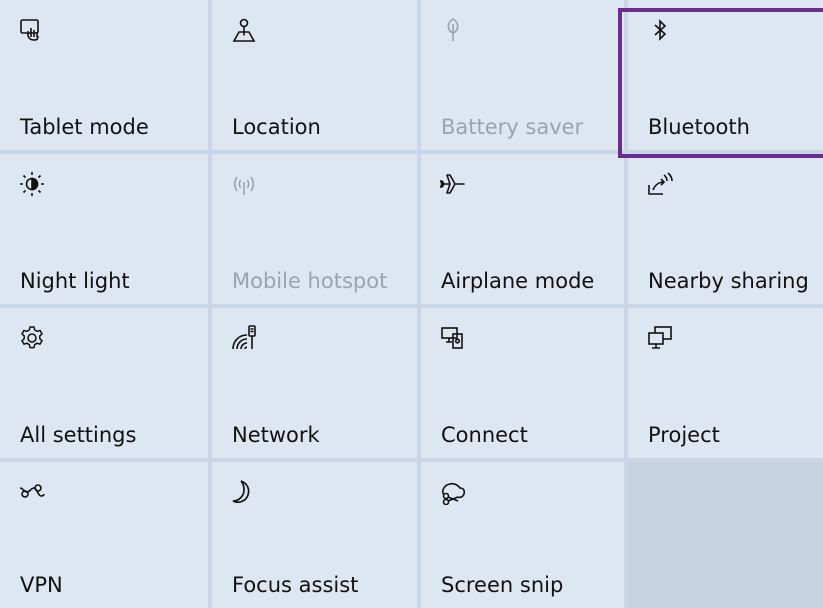 This screenshot has width=823, height=608. Describe the element at coordinates (244, 30) in the screenshot. I see `location-icon` at that location.